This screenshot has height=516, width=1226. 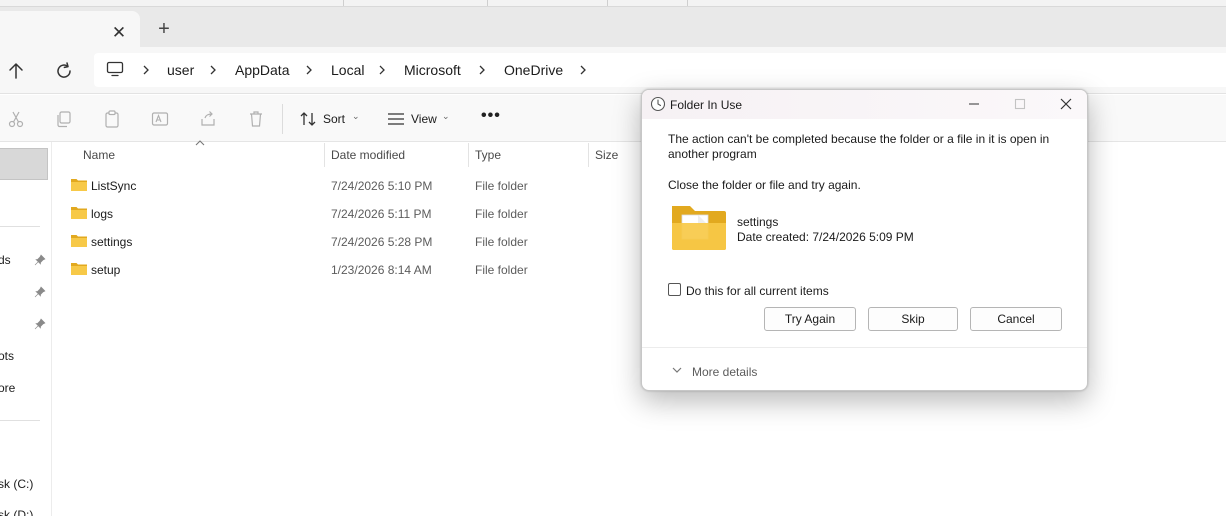 I want to click on file-name: logs, so click(x=102, y=214).